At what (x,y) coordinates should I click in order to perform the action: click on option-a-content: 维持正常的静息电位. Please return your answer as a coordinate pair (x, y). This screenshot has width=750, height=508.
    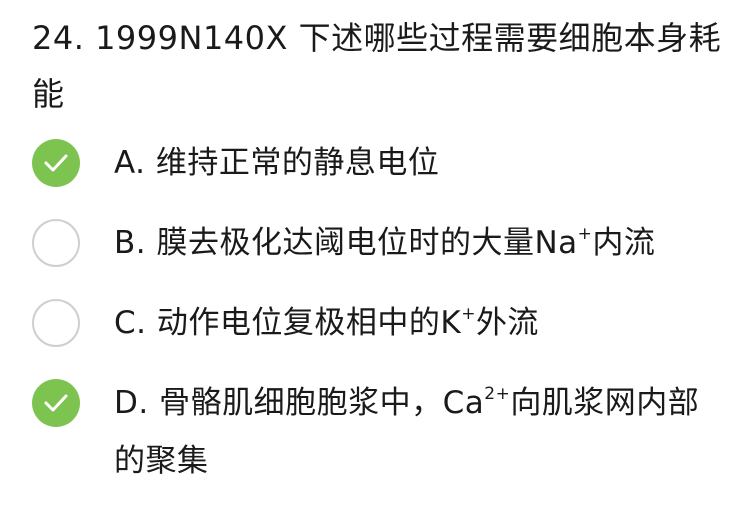
    Looking at the image, I should click on (297, 163).